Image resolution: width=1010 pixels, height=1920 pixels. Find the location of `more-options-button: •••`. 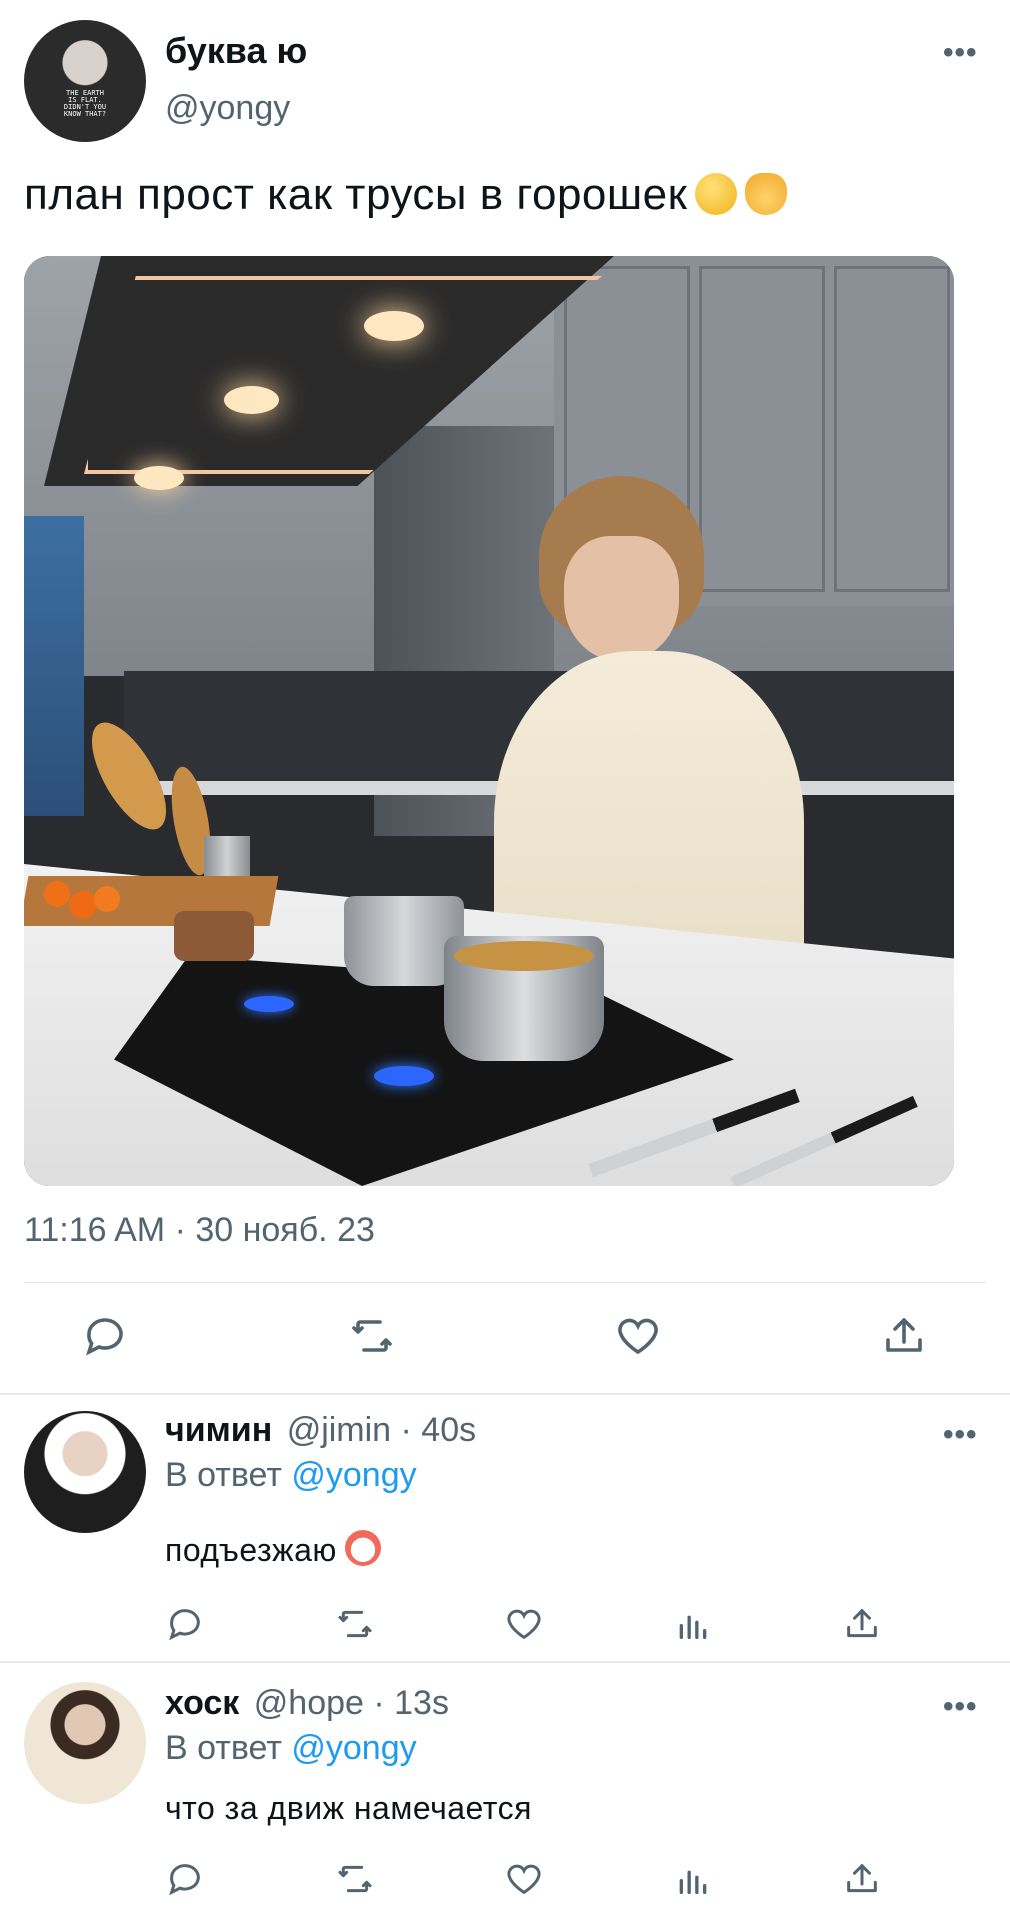

more-options-button: ••• is located at coordinates (960, 53).